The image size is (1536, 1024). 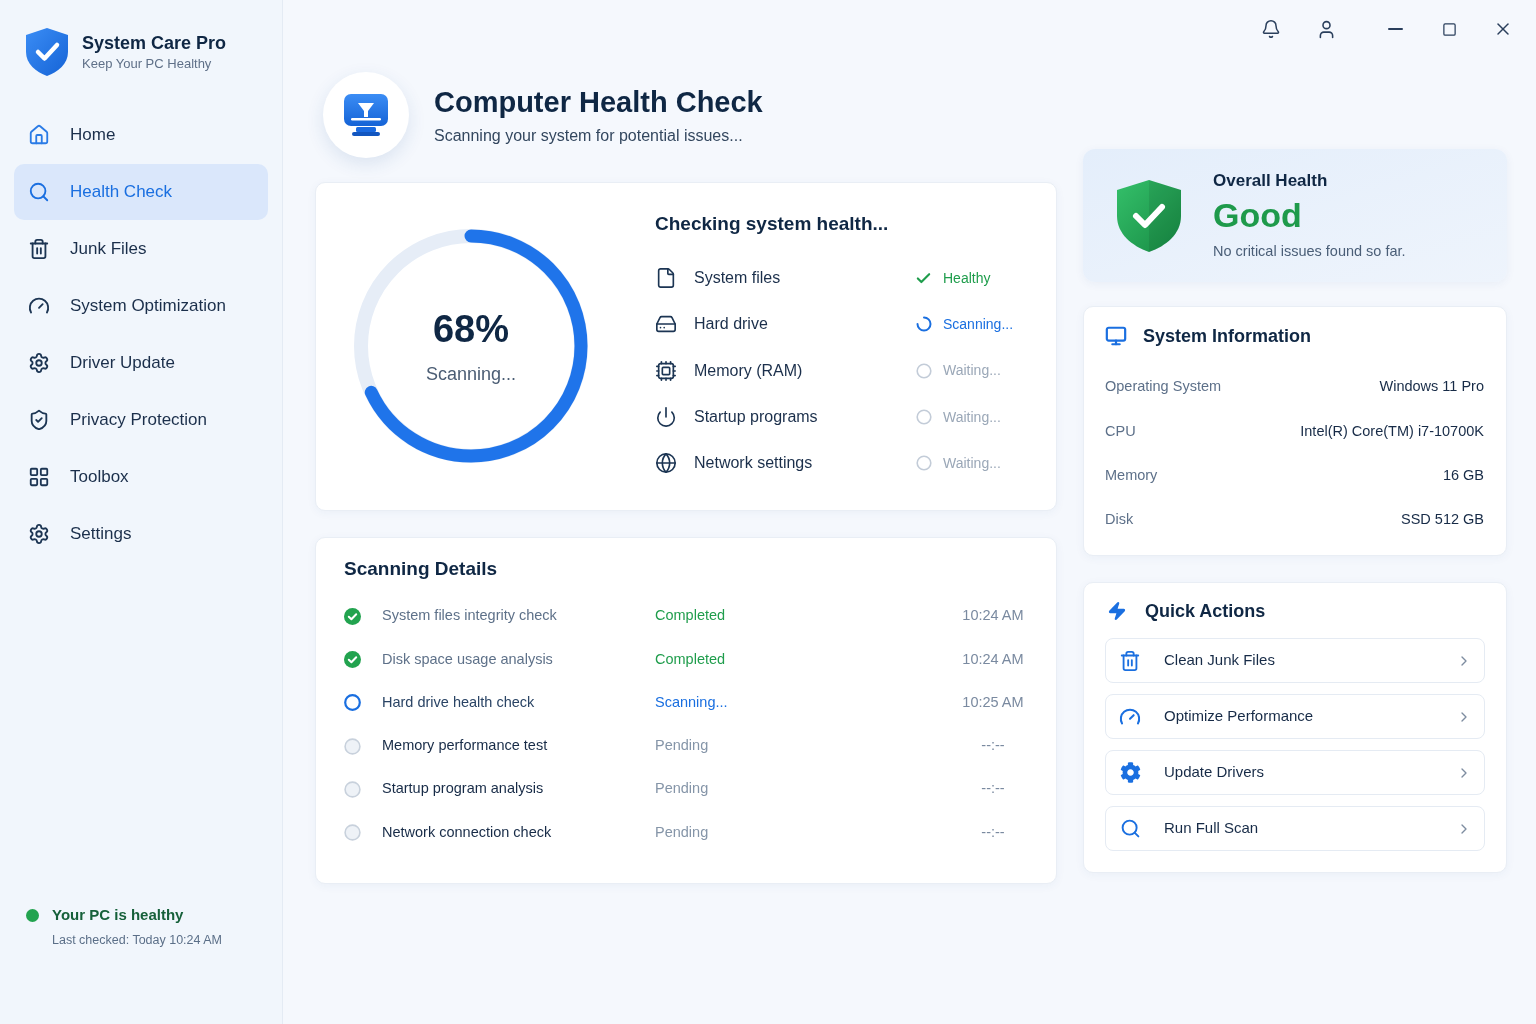 What do you see at coordinates (1271, 181) in the screenshot?
I see `overall-health-title: Overall Health` at bounding box center [1271, 181].